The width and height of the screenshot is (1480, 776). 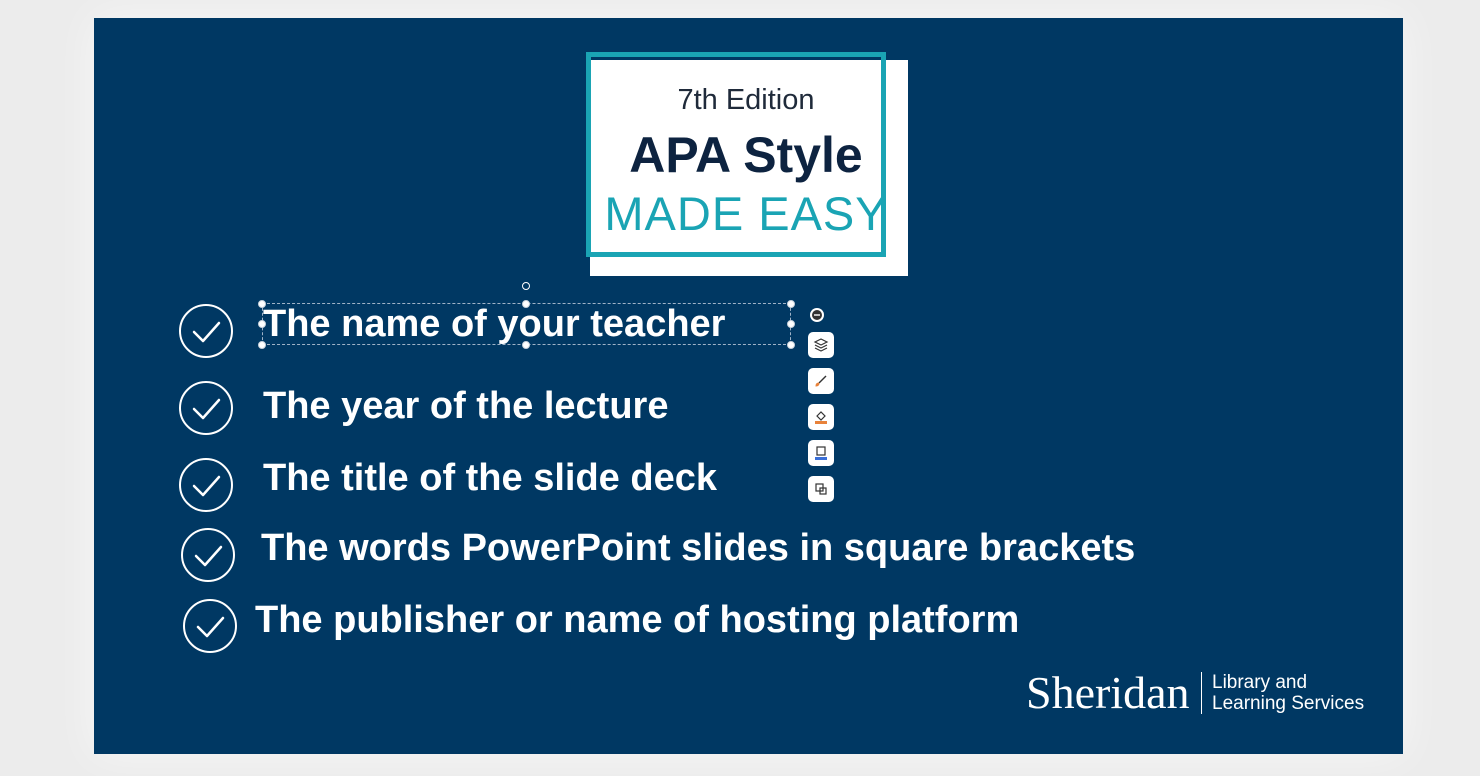 I want to click on layers-icon, so click(x=821, y=345).